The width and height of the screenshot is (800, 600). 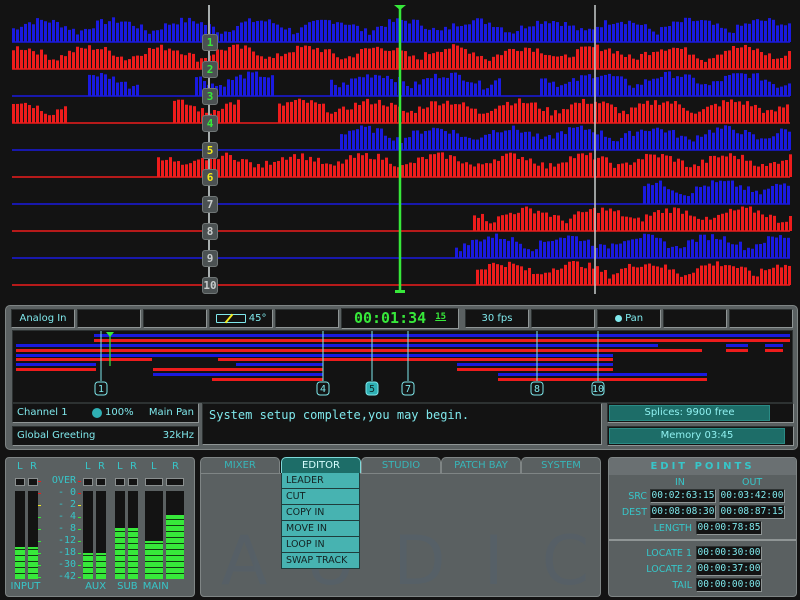 What do you see at coordinates (729, 569) in the screenshot?
I see `locate2-field: 00:00:37:00` at bounding box center [729, 569].